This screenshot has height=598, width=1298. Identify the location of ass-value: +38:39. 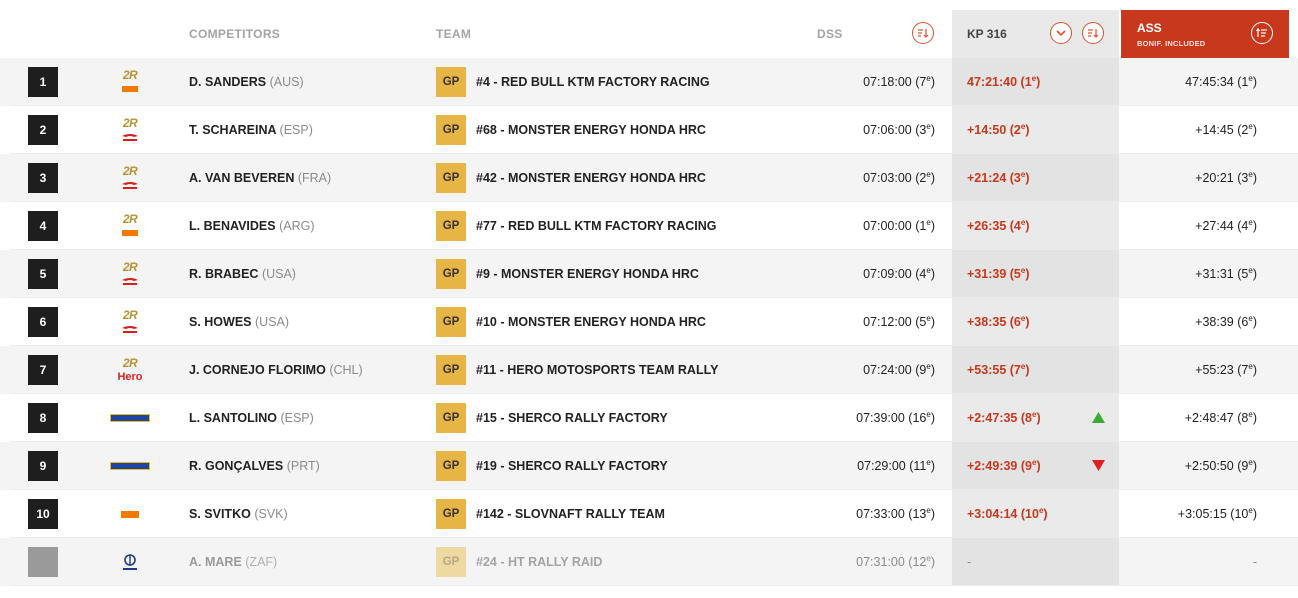
(1214, 322).